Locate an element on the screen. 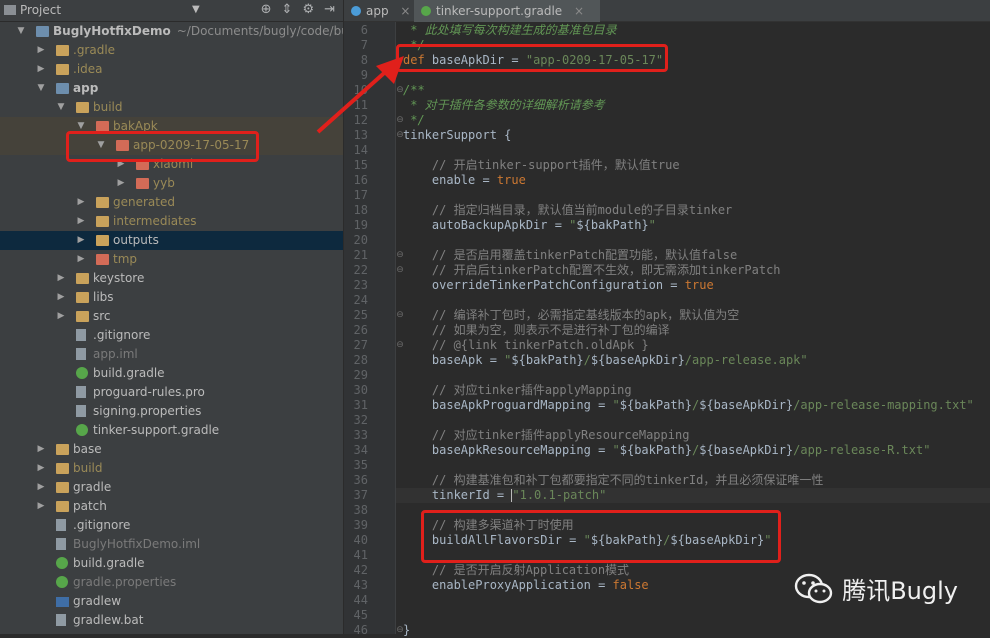 Image resolution: width=990 pixels, height=638 pixels. code-line: enable = true is located at coordinates (464, 180).